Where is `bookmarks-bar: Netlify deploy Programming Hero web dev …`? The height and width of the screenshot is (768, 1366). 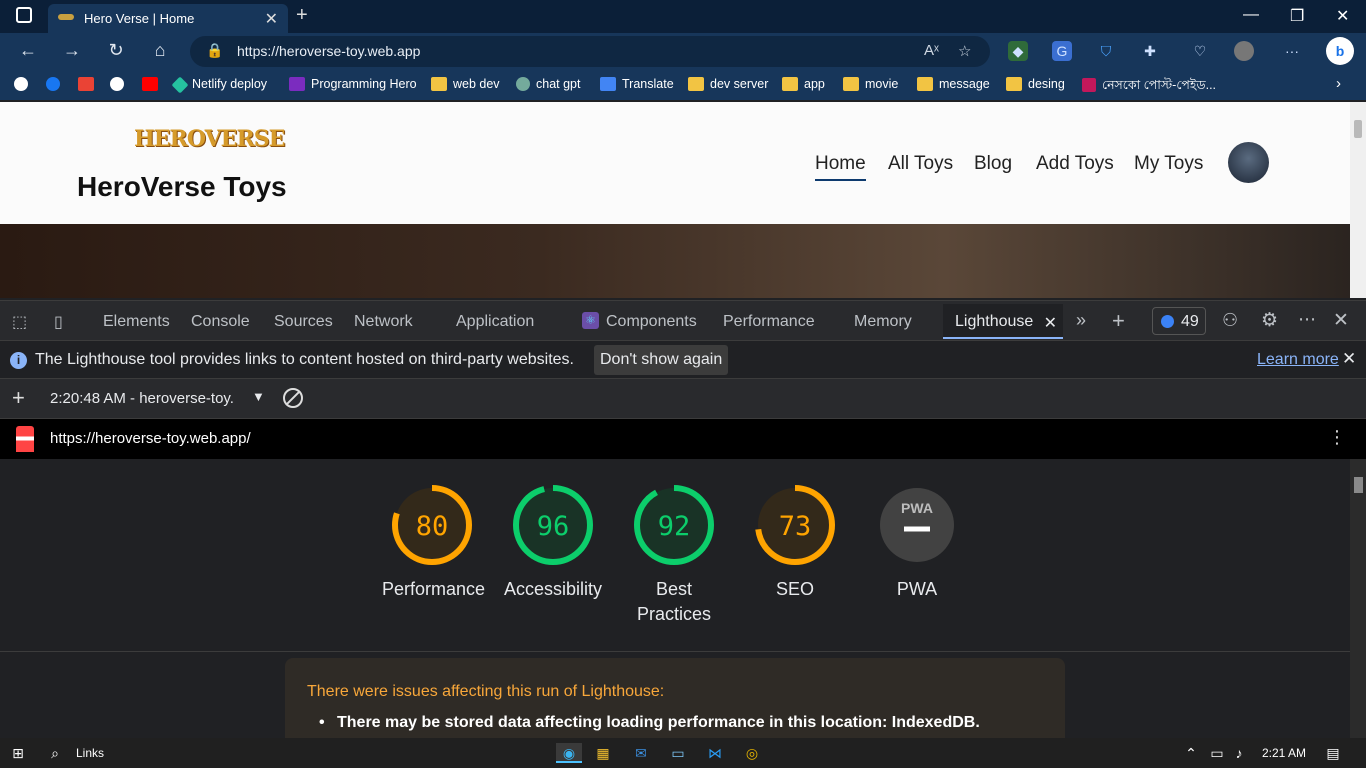 bookmarks-bar: Netlify deploy Programming Hero web dev … is located at coordinates (683, 85).